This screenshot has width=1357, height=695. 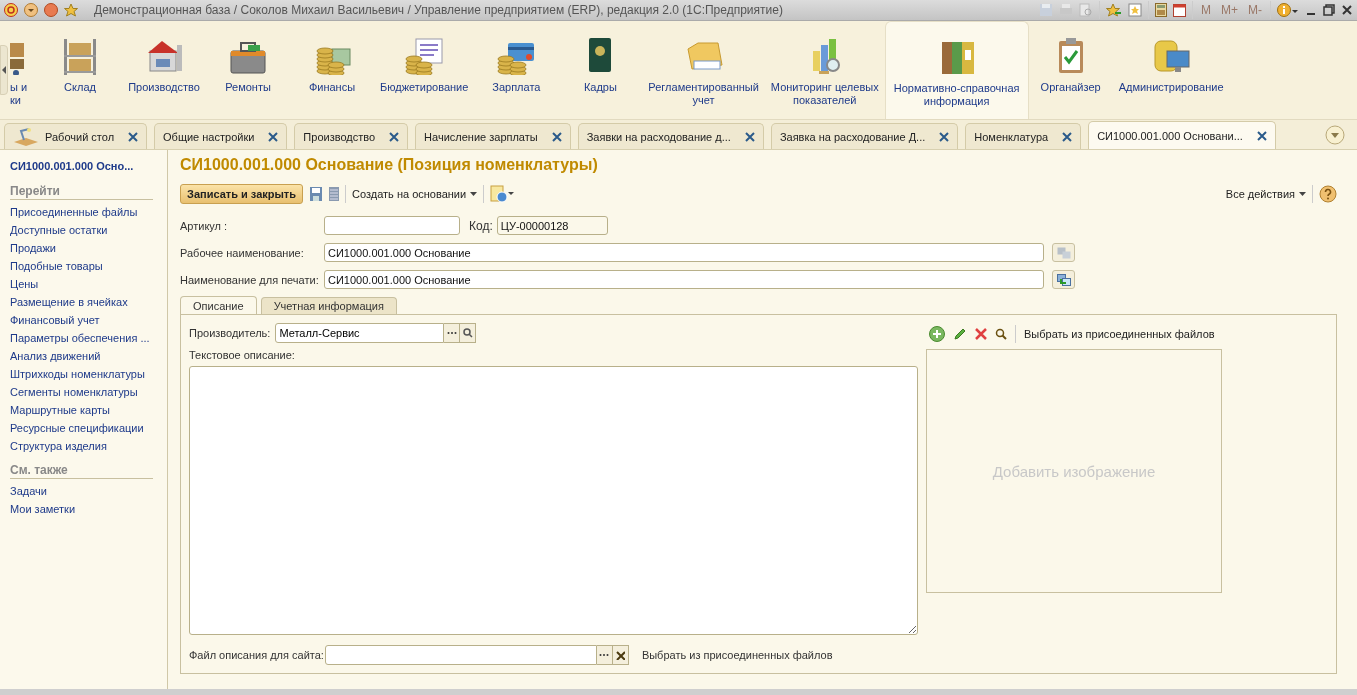 I want to click on section-item: Склад, so click(x=80, y=70).